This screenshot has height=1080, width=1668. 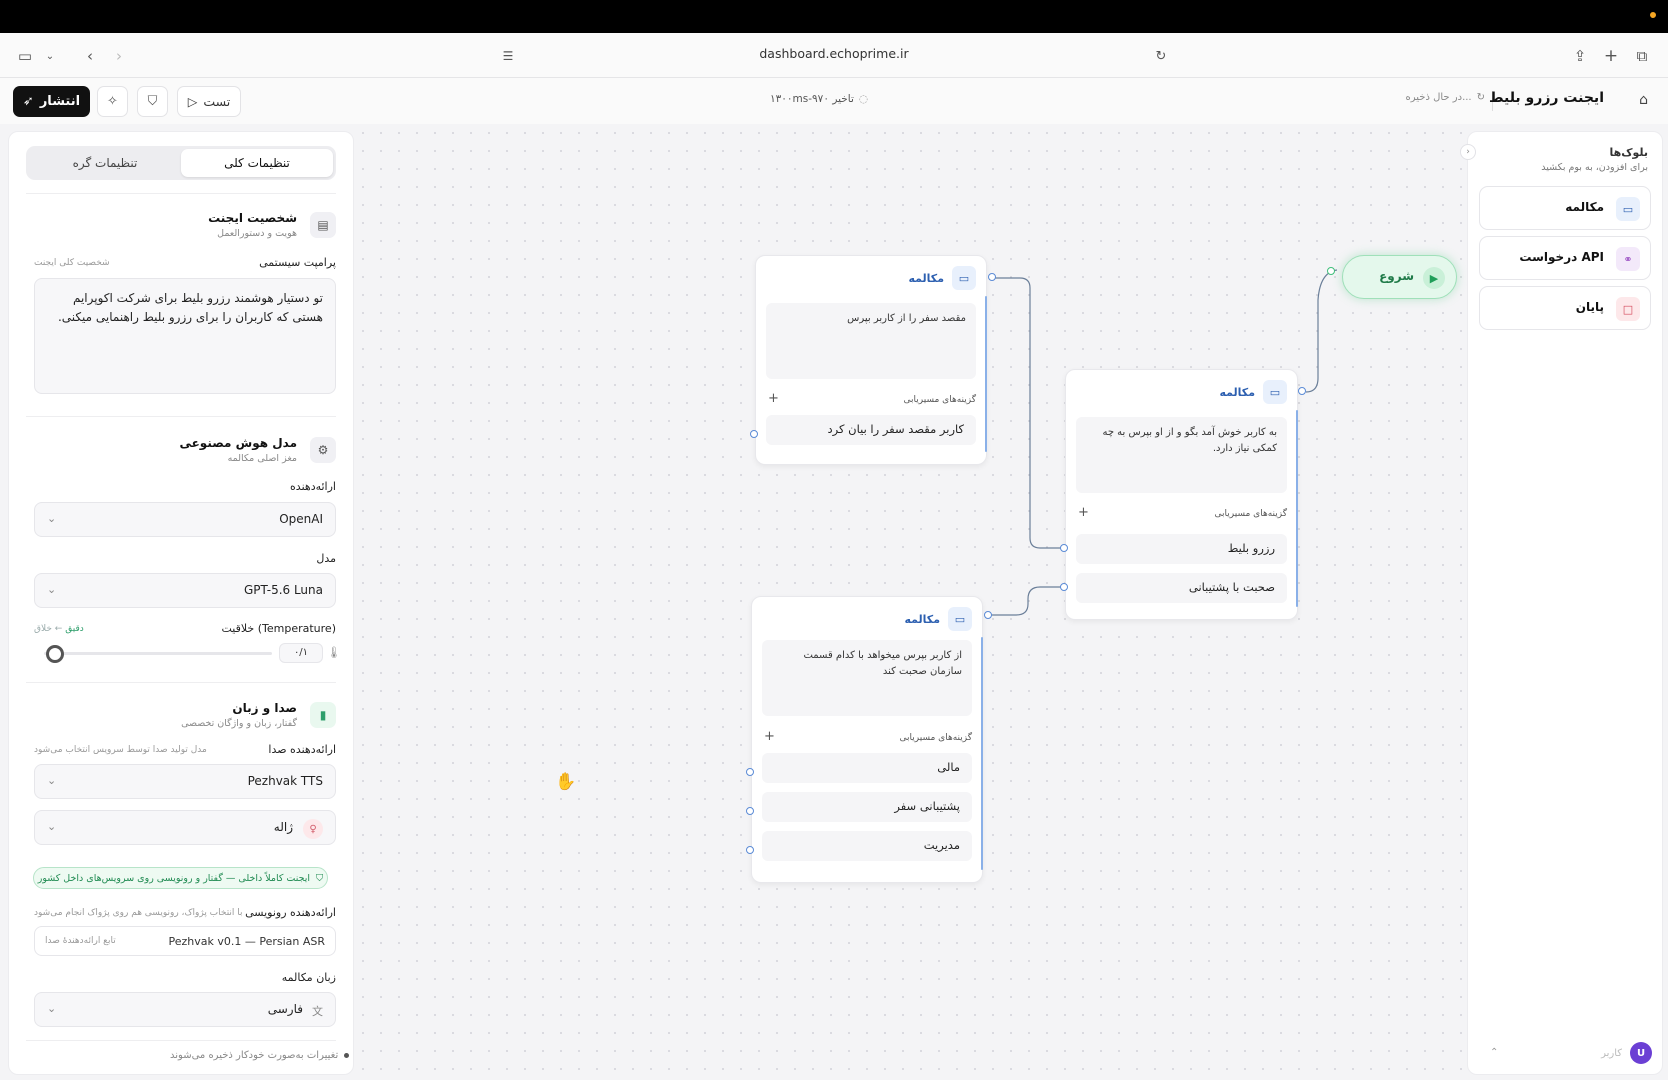 I want to click on tab-node-settings: تنظیمات گره, so click(x=105, y=163).